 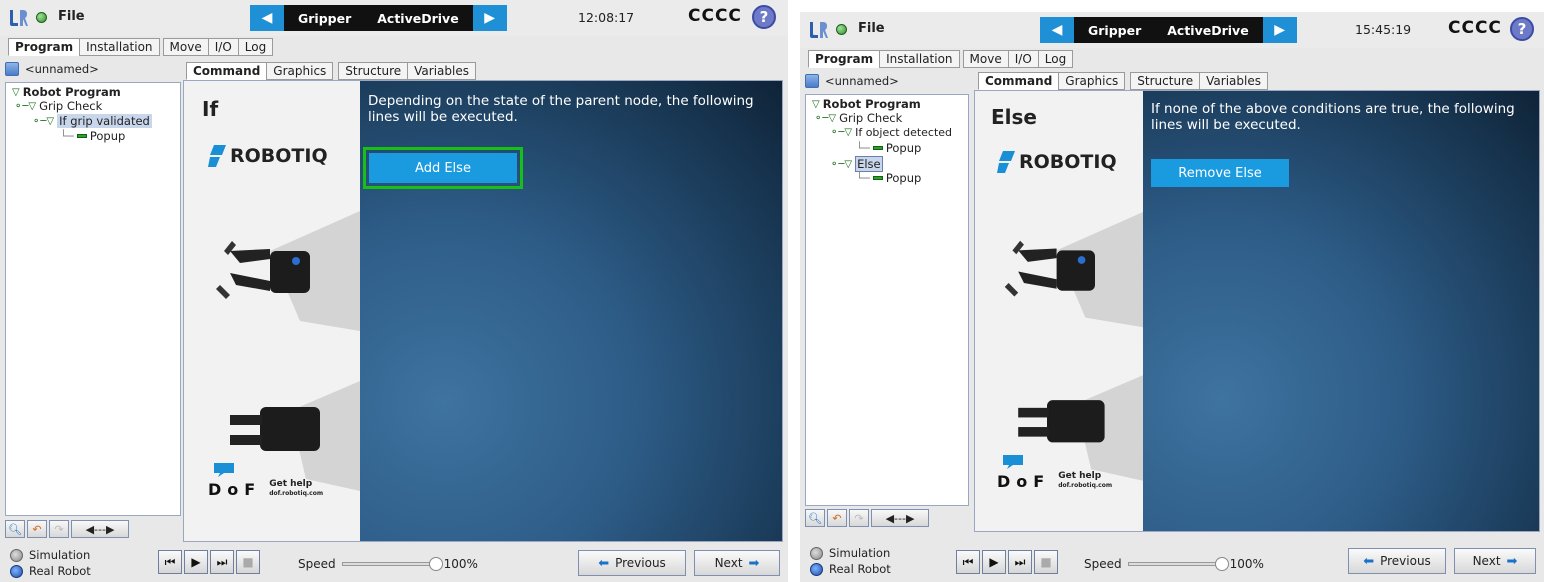 What do you see at coordinates (443, 168) in the screenshot?
I see `add-else-button: Add Else` at bounding box center [443, 168].